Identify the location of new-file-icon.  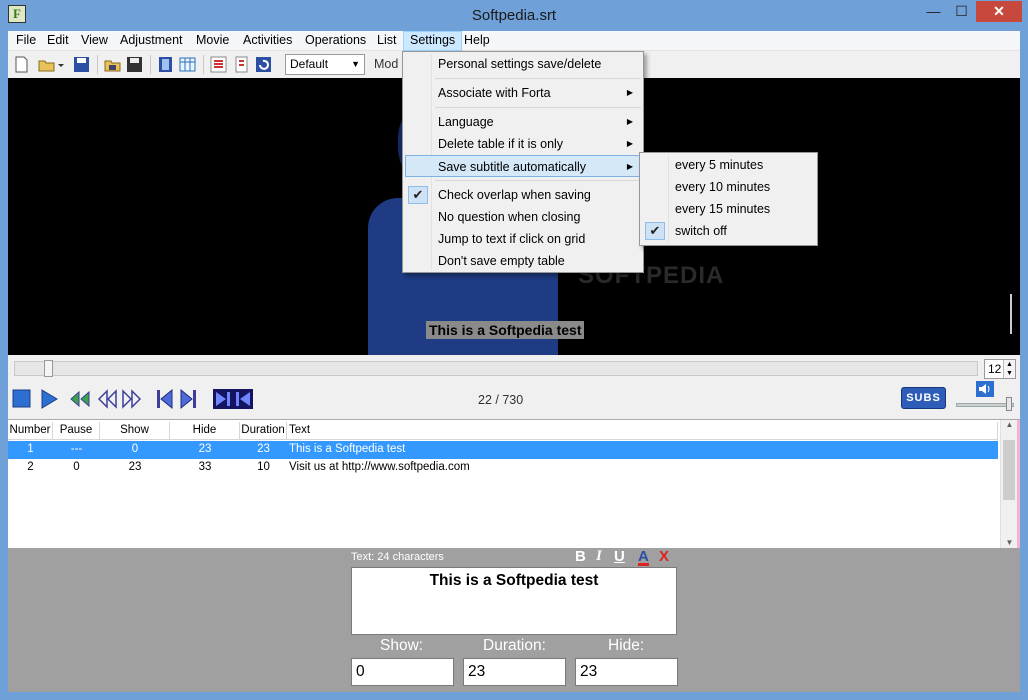
(21, 64).